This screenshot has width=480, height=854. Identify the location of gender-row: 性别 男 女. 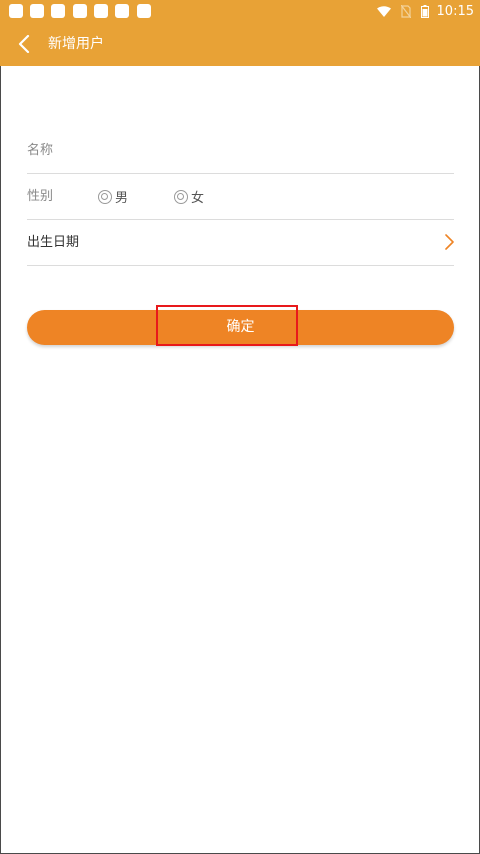
(240, 197).